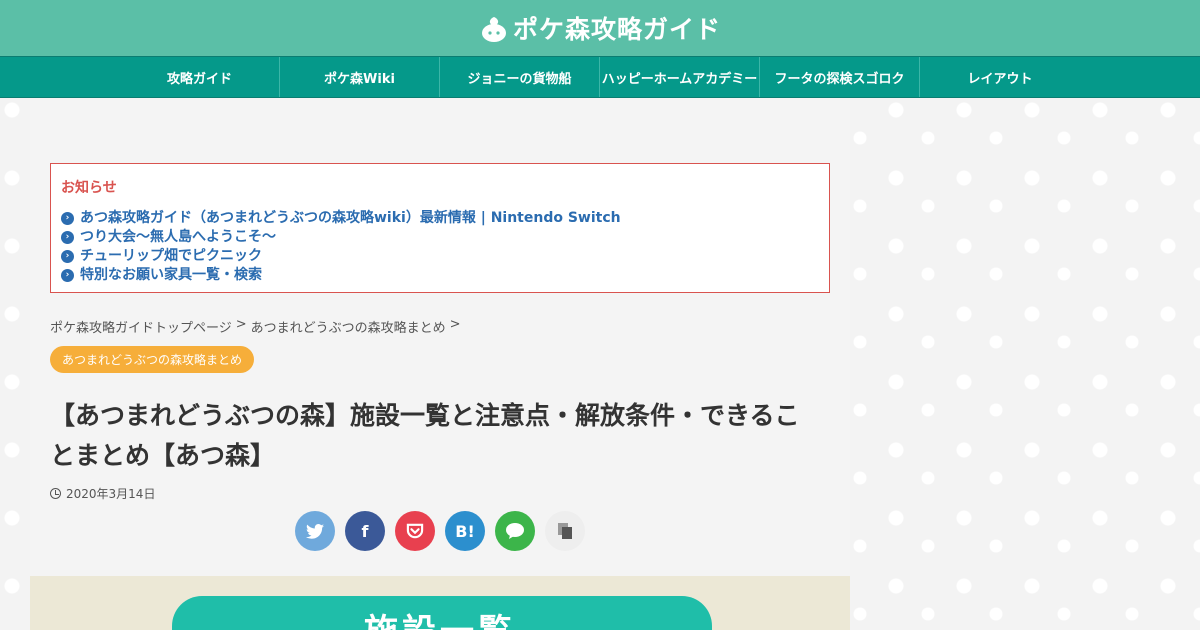  What do you see at coordinates (680, 77) in the screenshot?
I see `nav-item-happy-home-academy: ハッピーホームアカデミー` at bounding box center [680, 77].